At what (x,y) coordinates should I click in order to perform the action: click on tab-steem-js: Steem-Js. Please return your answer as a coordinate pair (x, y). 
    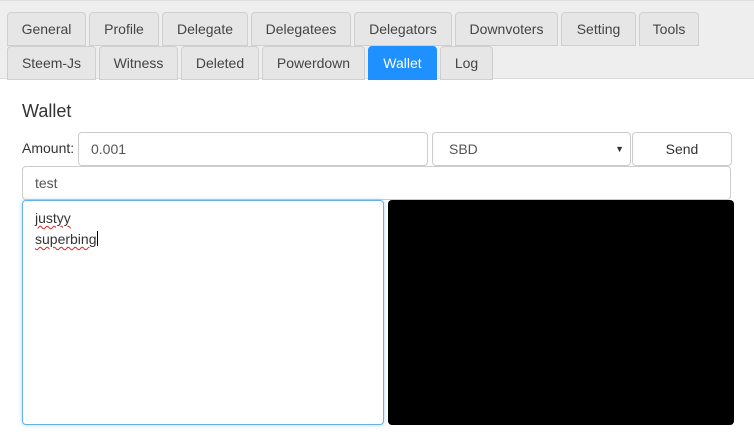
    Looking at the image, I should click on (51, 63).